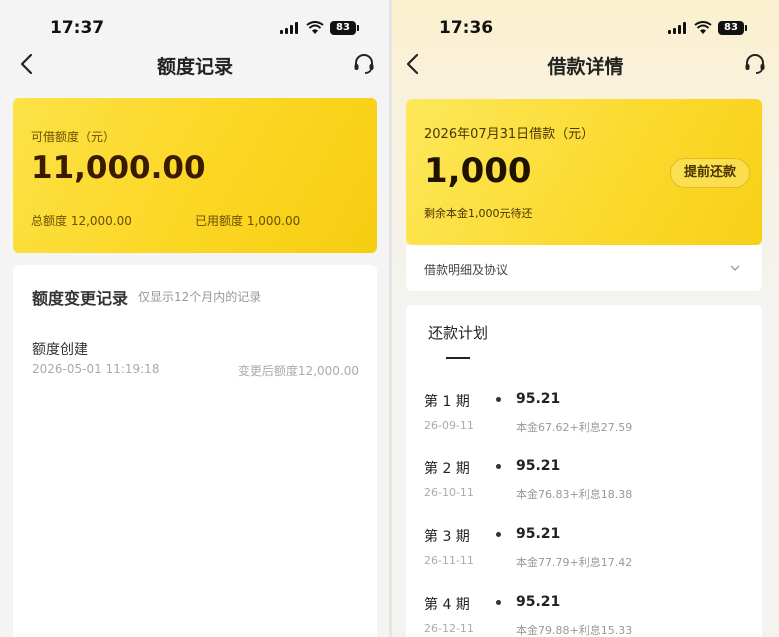 Image resolution: width=779 pixels, height=637 pixels. I want to click on page-title: 额度记录, so click(194, 67).